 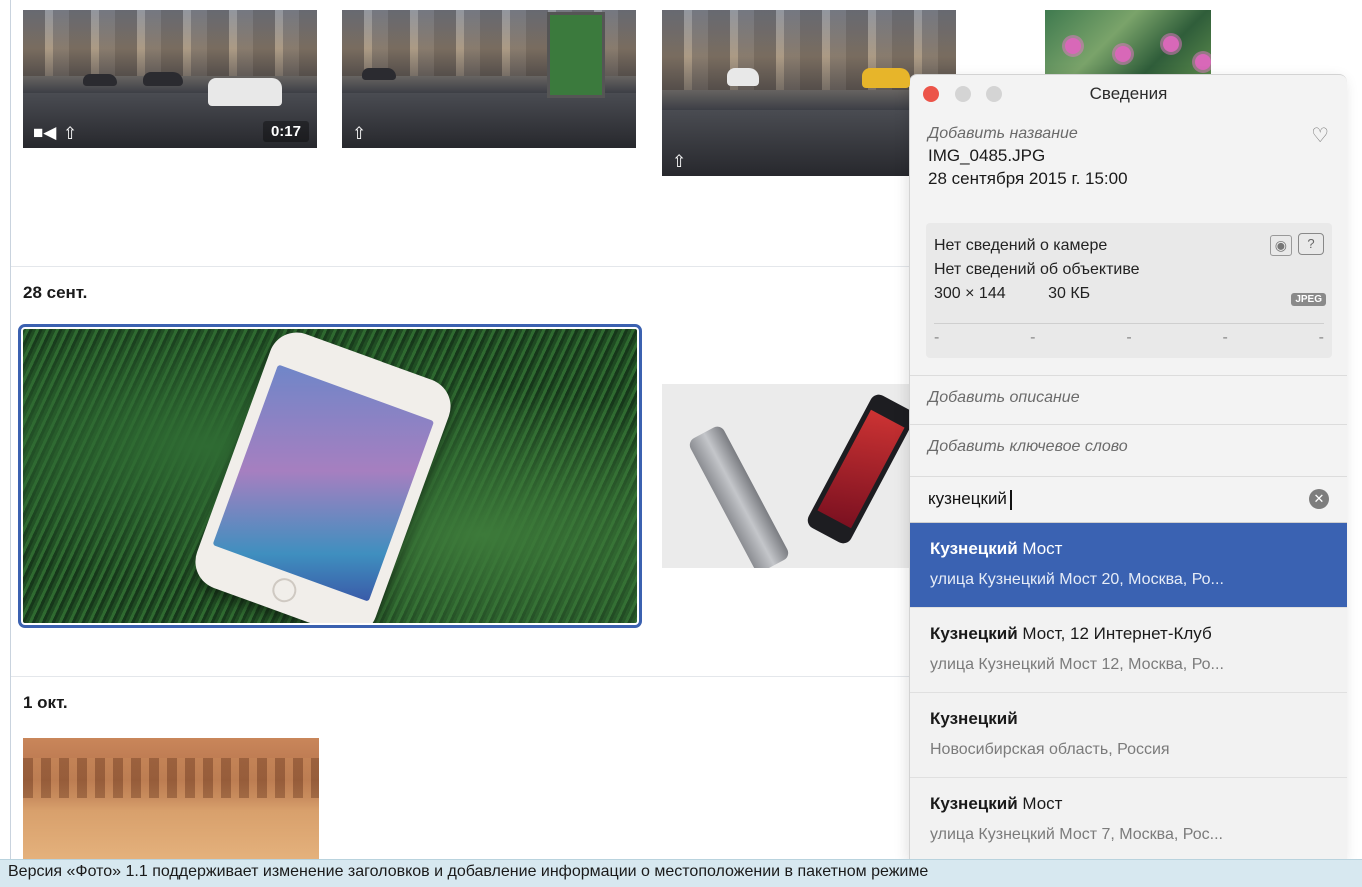 What do you see at coordinates (1280, 245) in the screenshot?
I see `camera-wb-icon: ◉` at bounding box center [1280, 245].